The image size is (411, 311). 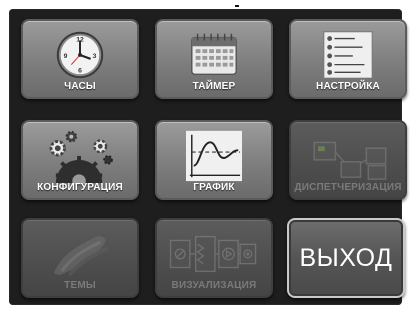 I want to click on svg-text: 6, so click(x=80, y=70).